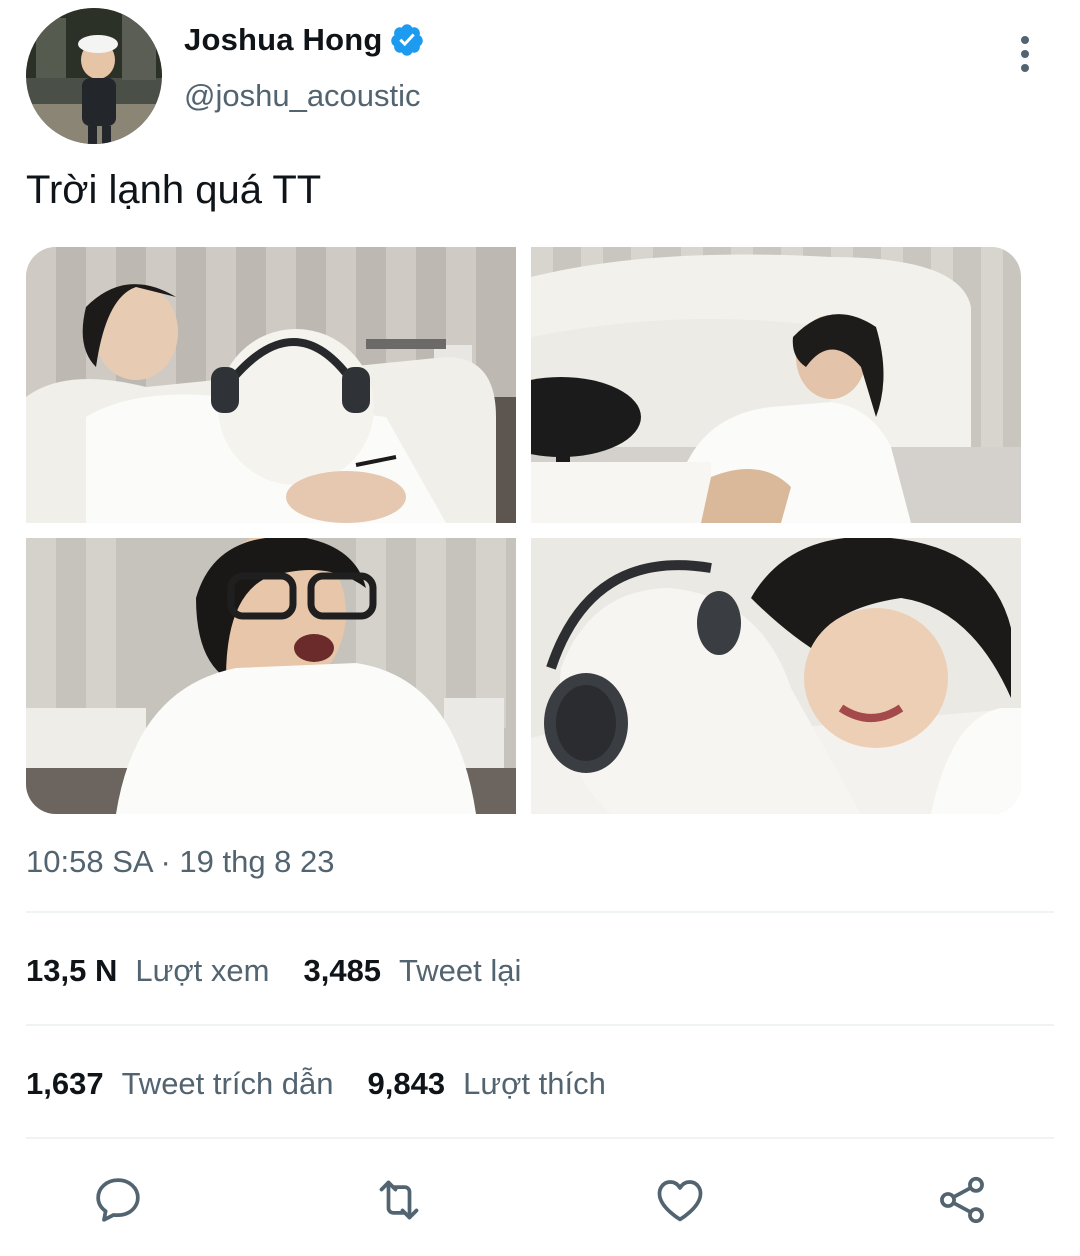  I want to click on verified-badge-icon, so click(407, 40).